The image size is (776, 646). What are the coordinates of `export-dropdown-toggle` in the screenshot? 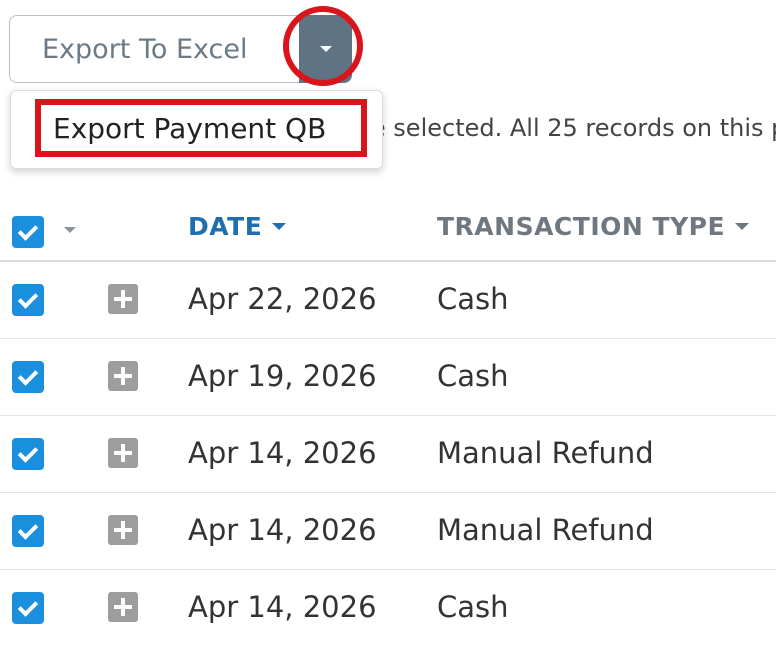 It's located at (325, 49).